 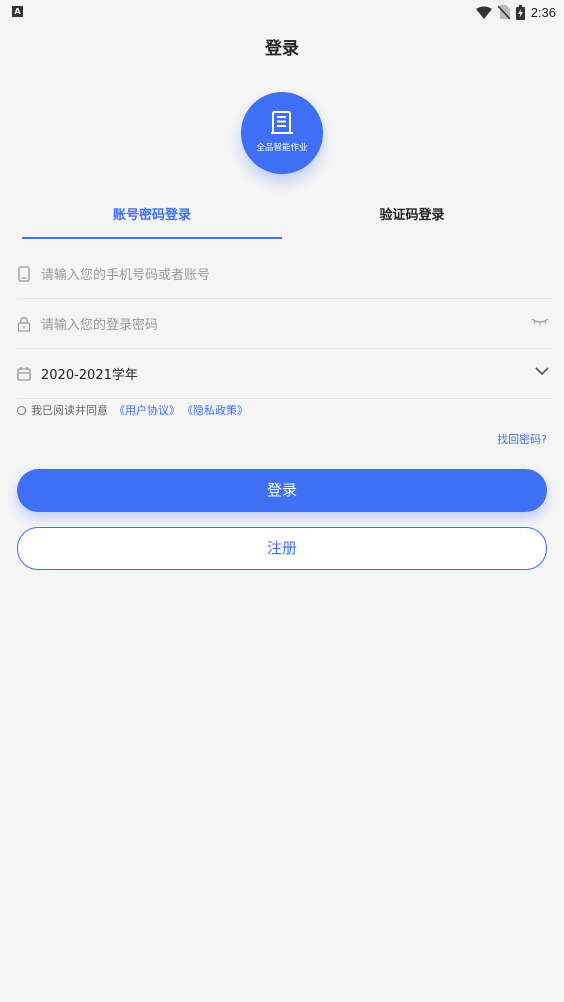 What do you see at coordinates (282, 12) in the screenshot?
I see `status-bar: A 2:36` at bounding box center [282, 12].